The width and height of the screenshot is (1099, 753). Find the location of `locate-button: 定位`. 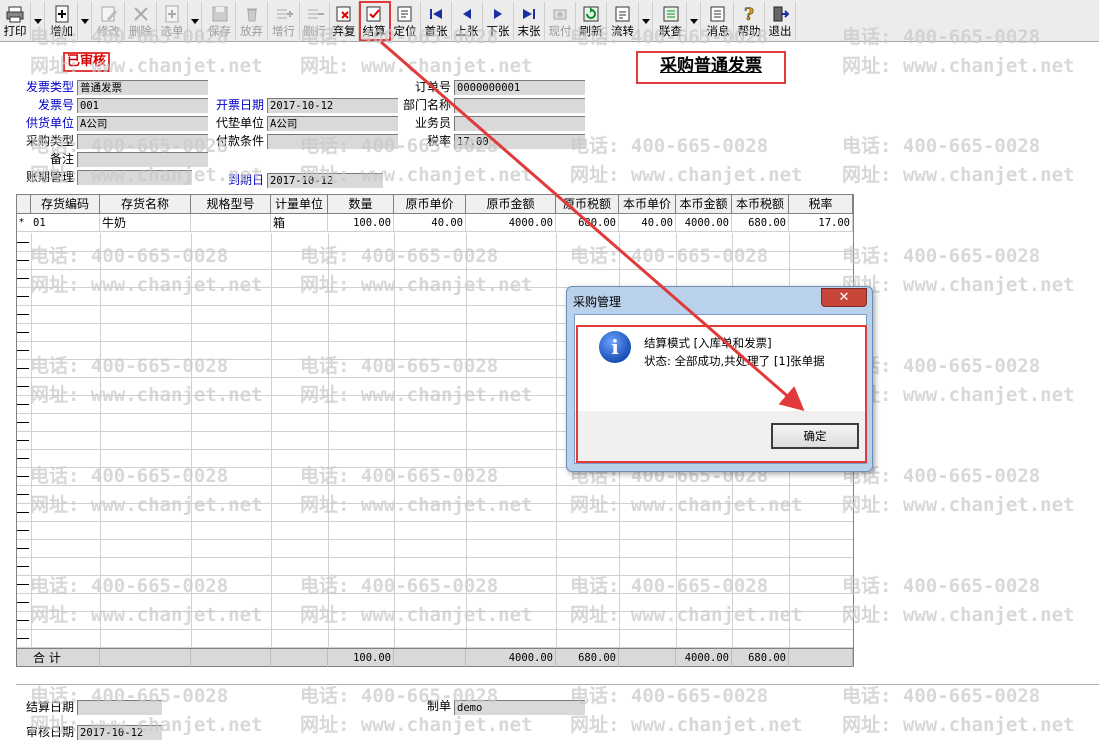

locate-button: 定位 is located at coordinates (405, 21).